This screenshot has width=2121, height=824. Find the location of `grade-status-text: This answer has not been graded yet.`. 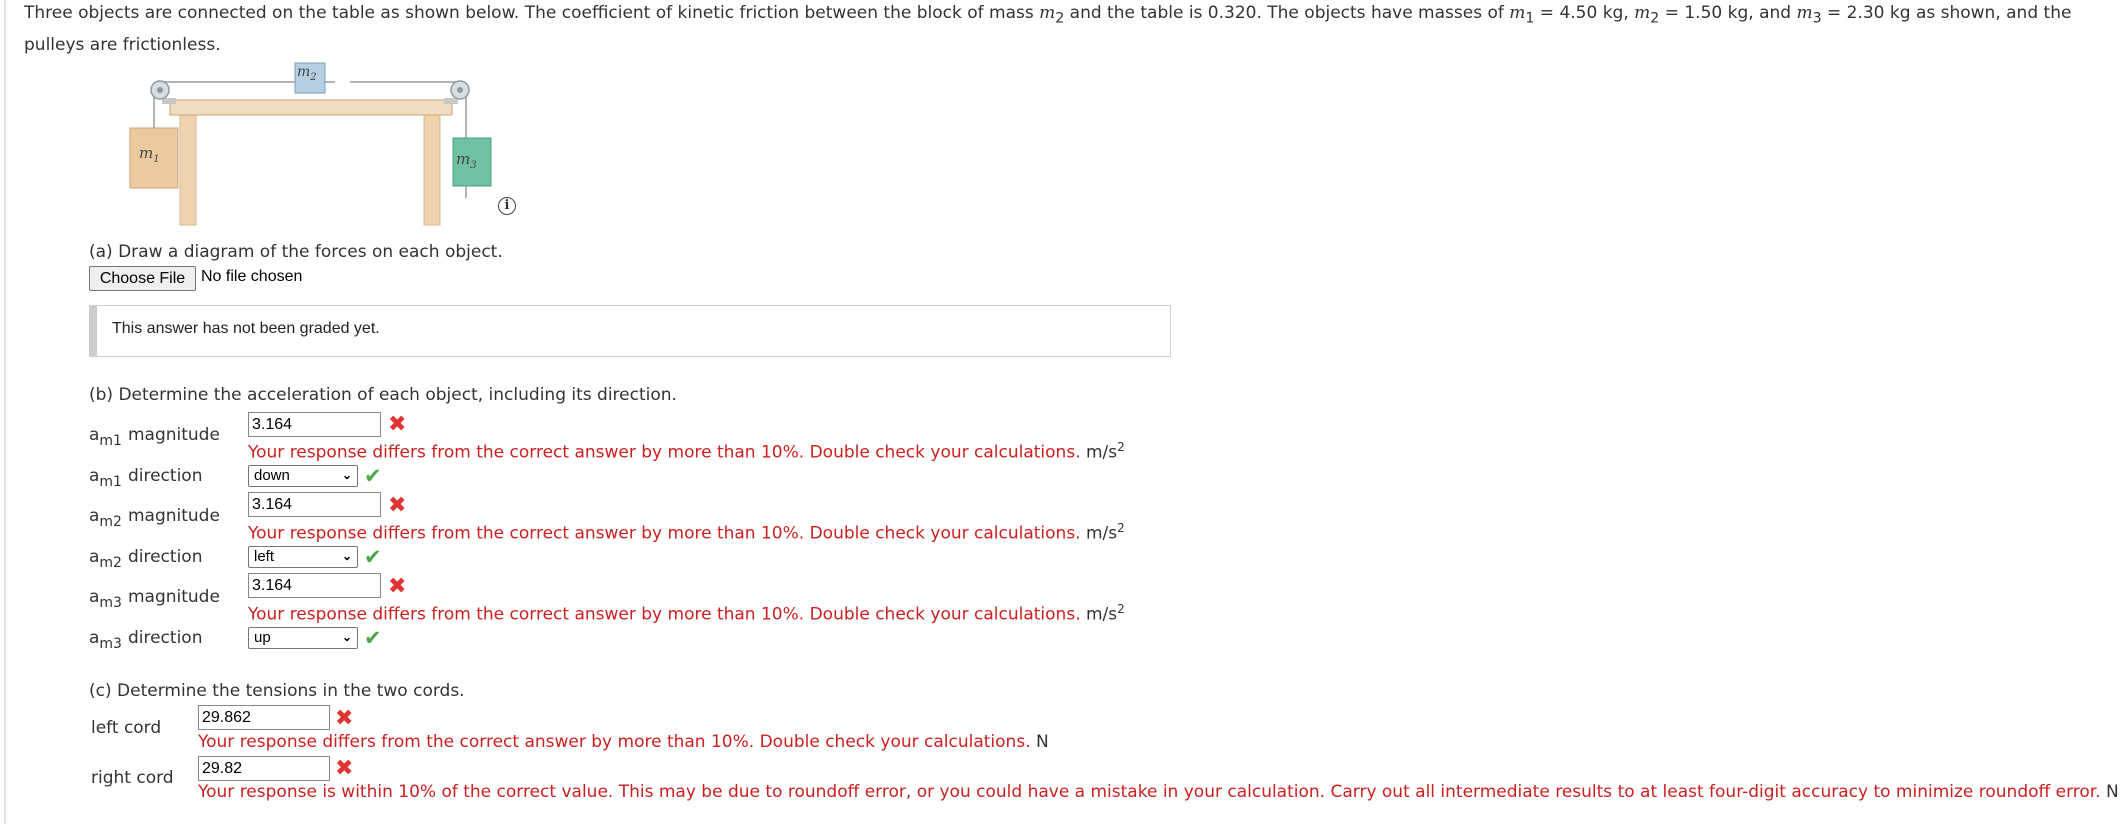

grade-status-text: This answer has not been graded yet. is located at coordinates (246, 328).